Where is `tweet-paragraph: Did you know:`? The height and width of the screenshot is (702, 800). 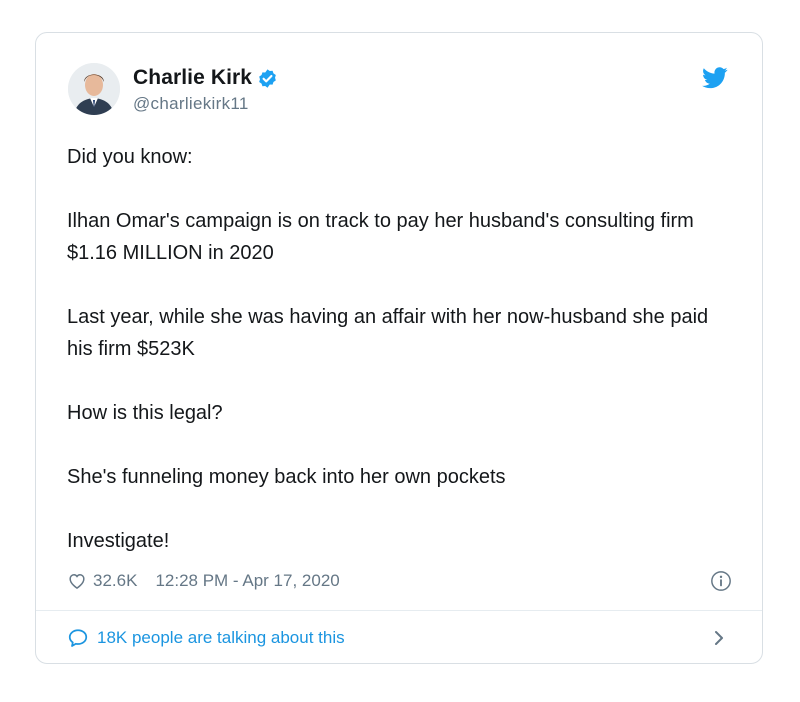
tweet-paragraph: Did you know: is located at coordinates (130, 157).